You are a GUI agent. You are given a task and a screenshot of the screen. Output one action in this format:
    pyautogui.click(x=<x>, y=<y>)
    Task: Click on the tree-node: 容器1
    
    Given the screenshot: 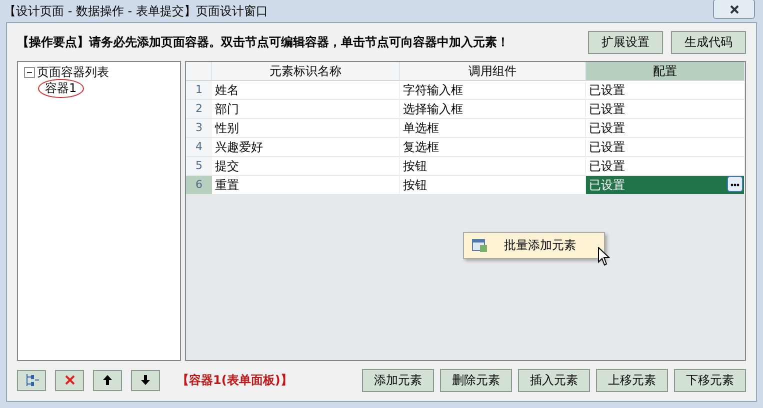 What is the action you would take?
    pyautogui.click(x=61, y=88)
    